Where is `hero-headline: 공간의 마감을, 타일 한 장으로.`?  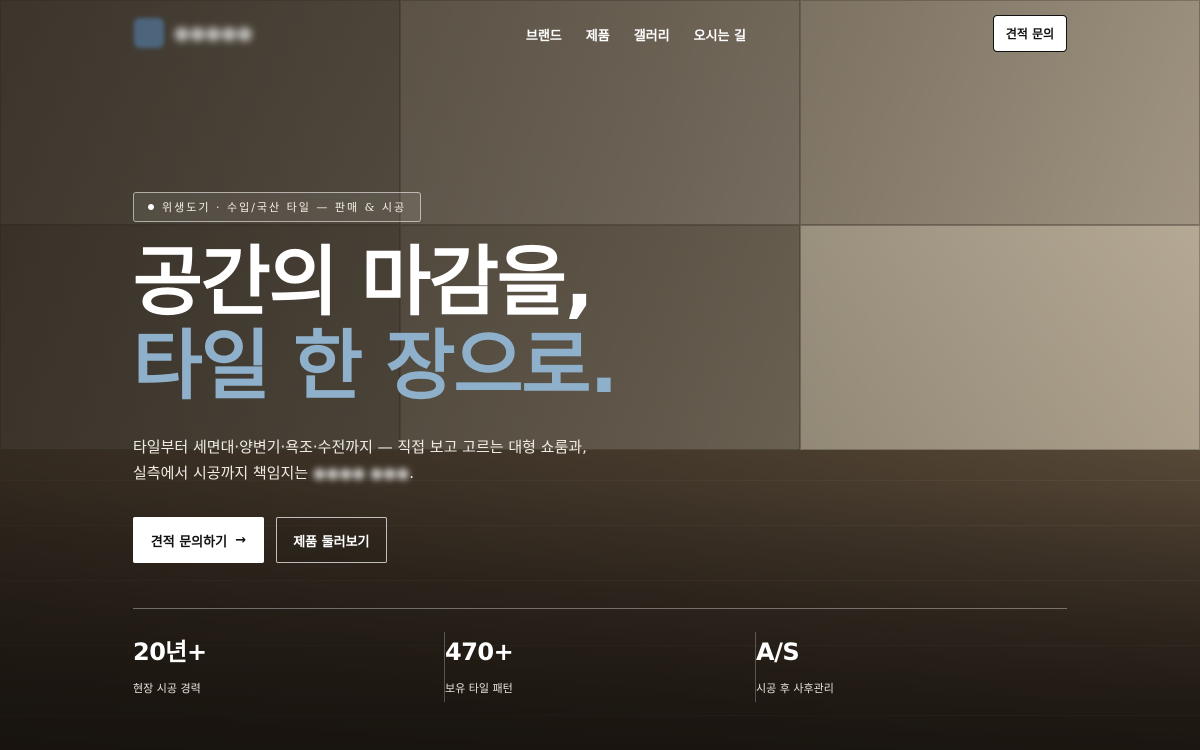
hero-headline: 공간의 마감을, 타일 한 장으로. is located at coordinates (375, 323).